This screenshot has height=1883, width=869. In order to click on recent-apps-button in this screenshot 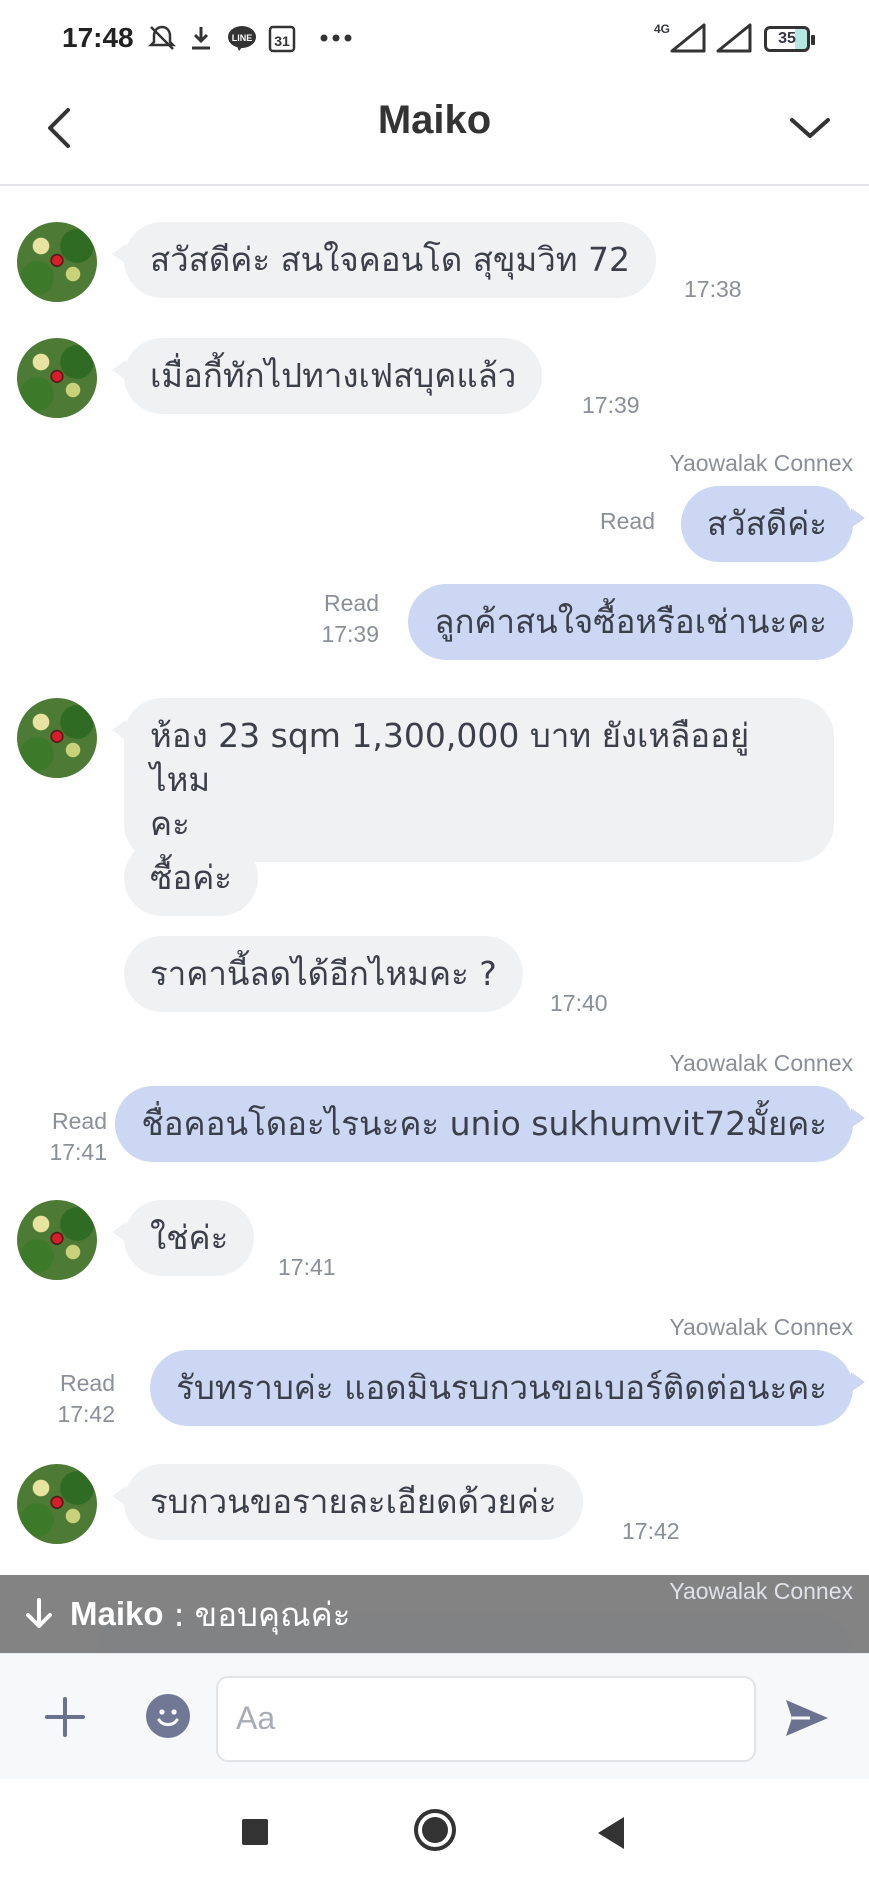, I will do `click(255, 1832)`.